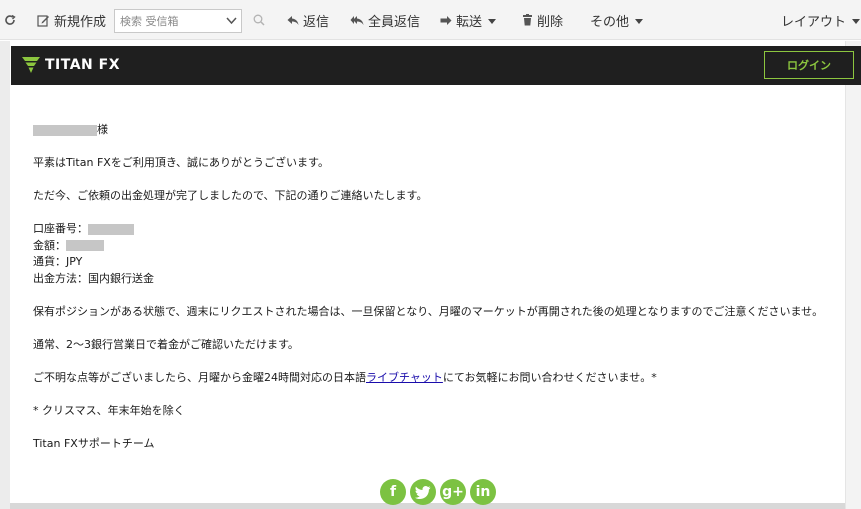 This screenshot has width=861, height=509. I want to click on greeting-line: 平素はTitan FXをご利用頂き、誠にありがとうございます。, so click(181, 162).